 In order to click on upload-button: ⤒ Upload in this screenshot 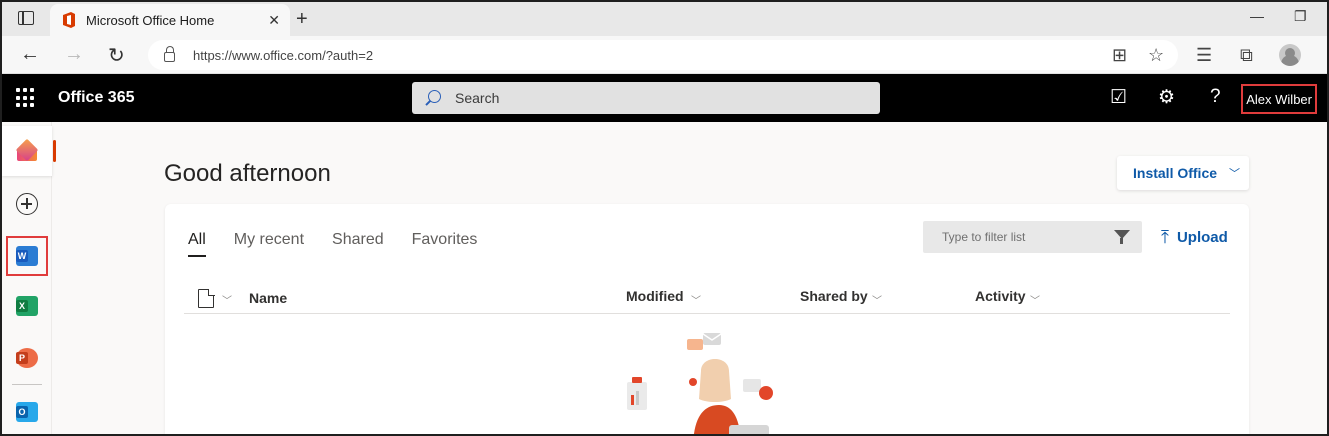, I will do `click(1194, 237)`.